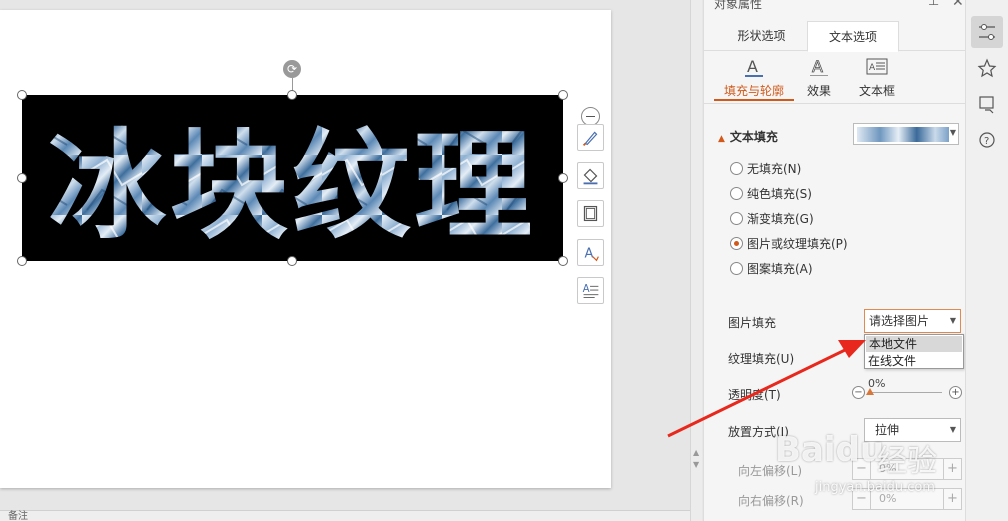 The image size is (1008, 521). I want to click on notes-strip: 备注, so click(345, 515).